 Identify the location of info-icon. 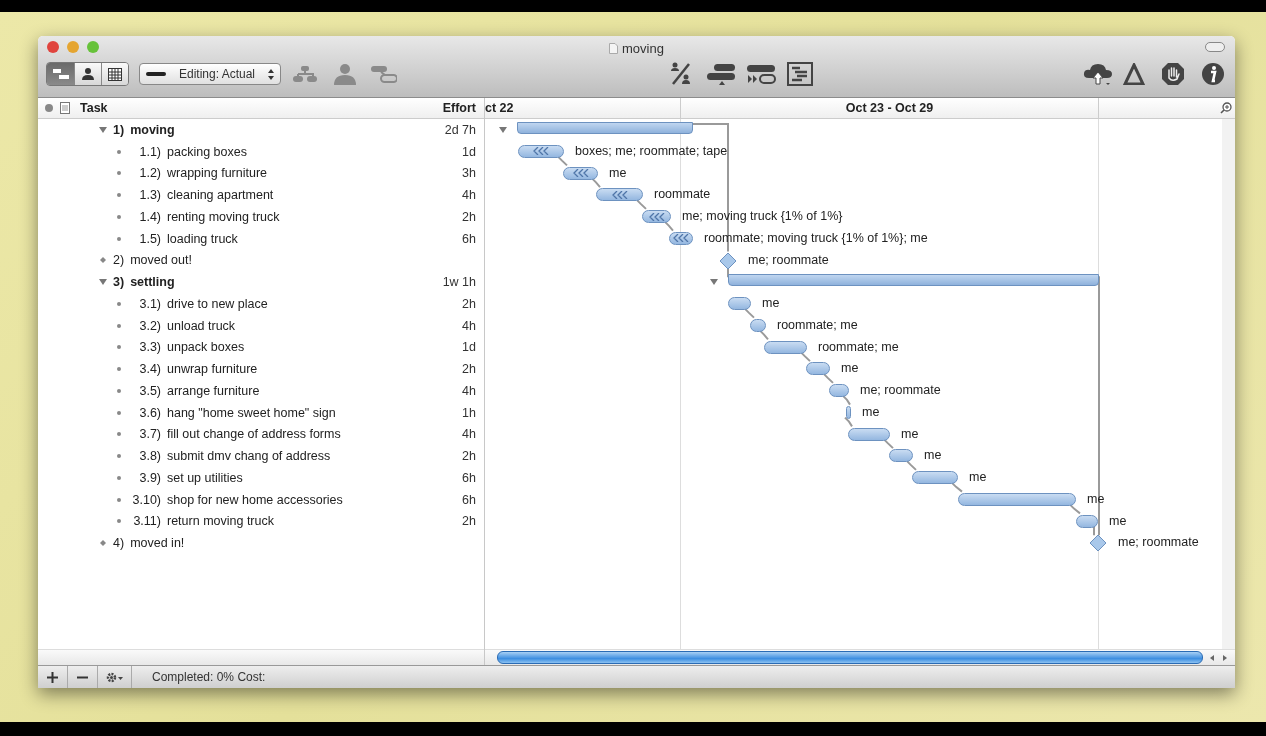
(1213, 74).